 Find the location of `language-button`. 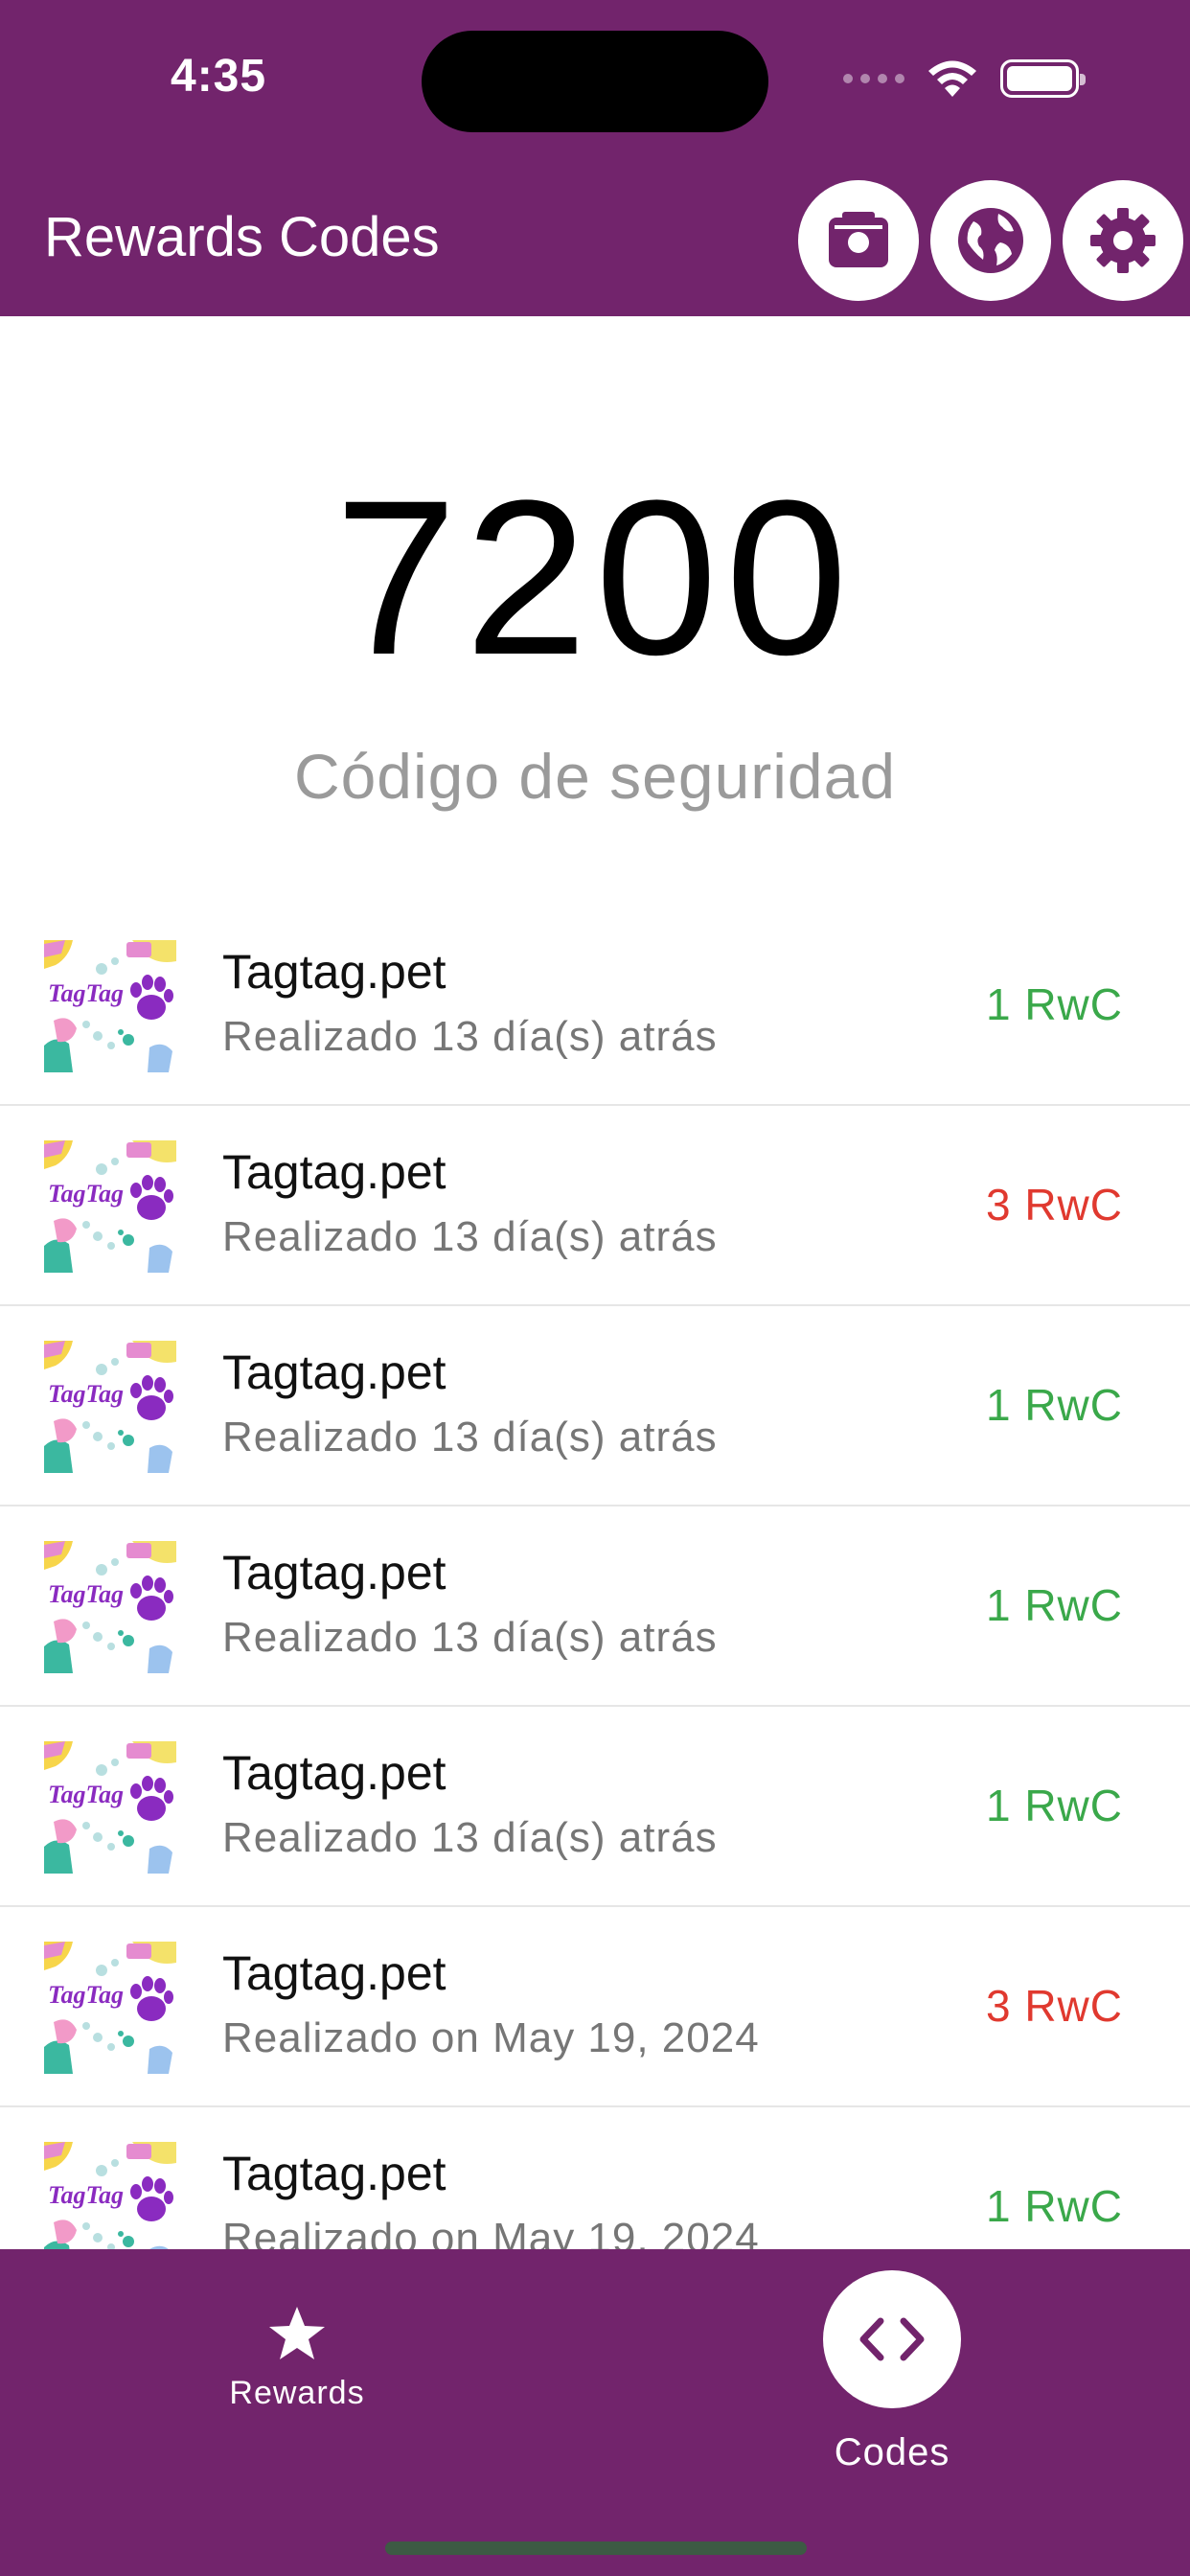

language-button is located at coordinates (990, 240).